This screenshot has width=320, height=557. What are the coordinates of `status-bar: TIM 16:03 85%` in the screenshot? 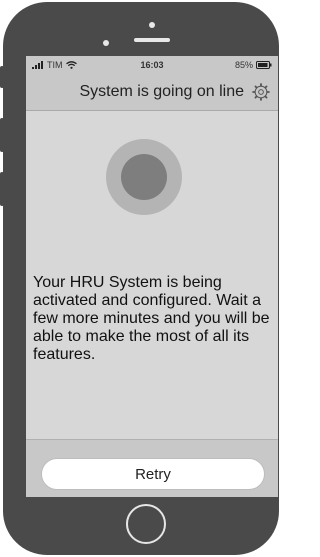 It's located at (152, 65).